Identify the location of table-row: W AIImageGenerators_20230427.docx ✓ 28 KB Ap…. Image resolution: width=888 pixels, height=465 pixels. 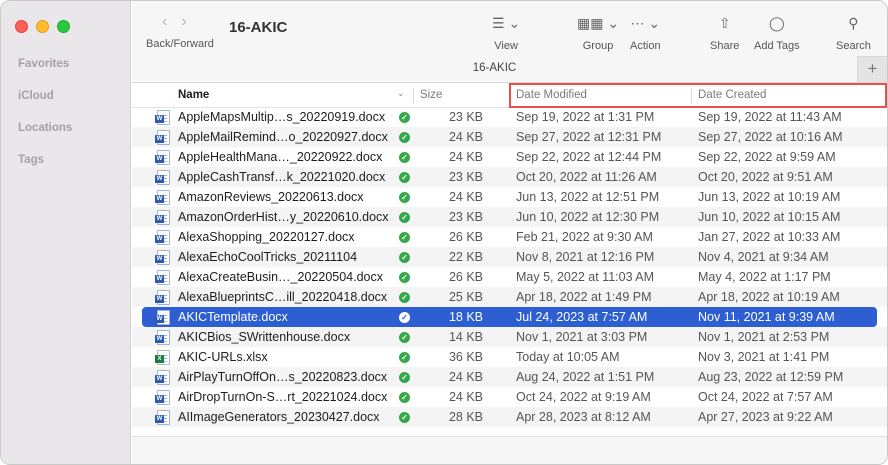
(509, 417).